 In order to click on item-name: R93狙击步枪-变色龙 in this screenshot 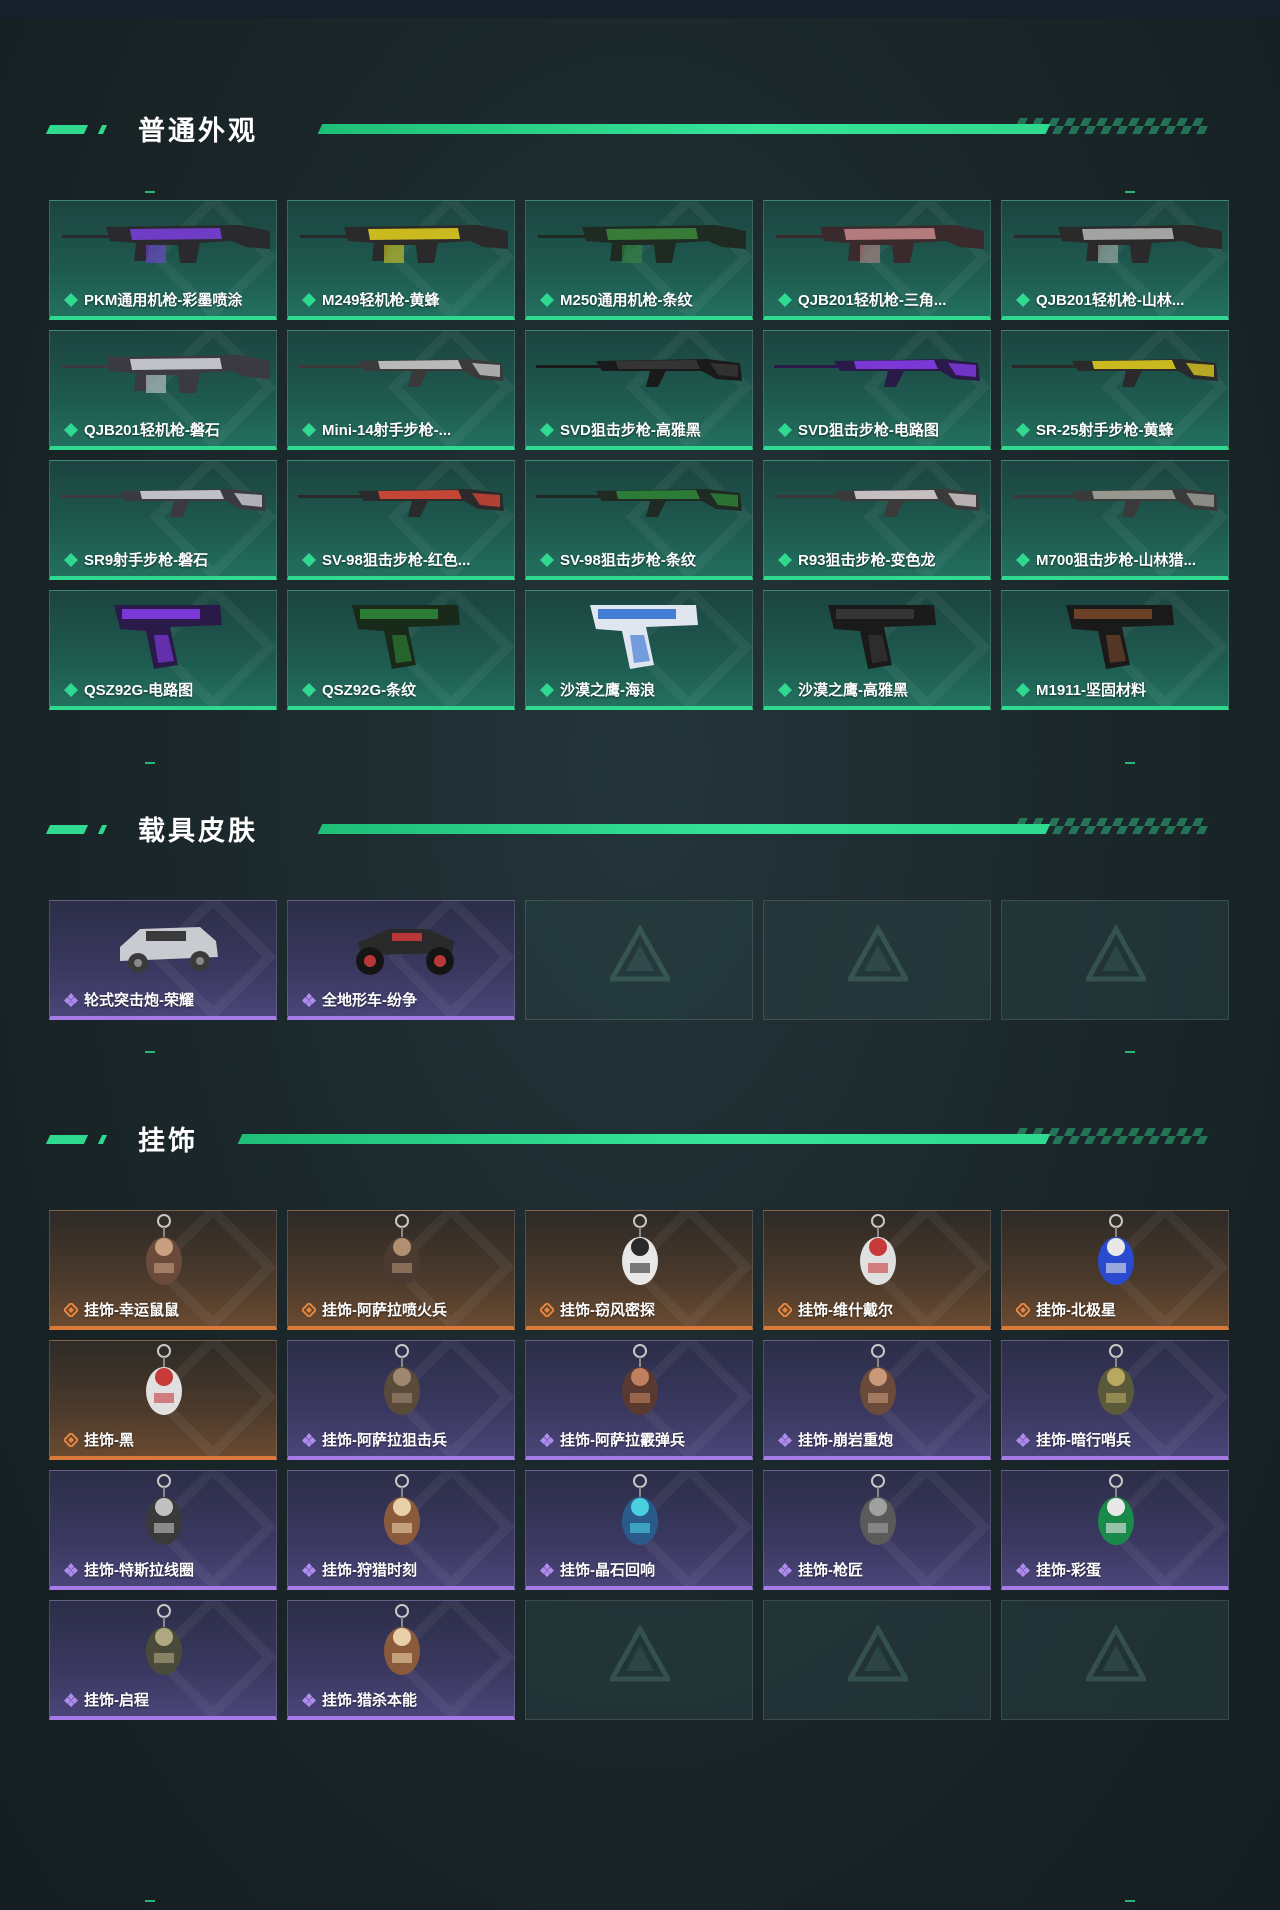, I will do `click(867, 560)`.